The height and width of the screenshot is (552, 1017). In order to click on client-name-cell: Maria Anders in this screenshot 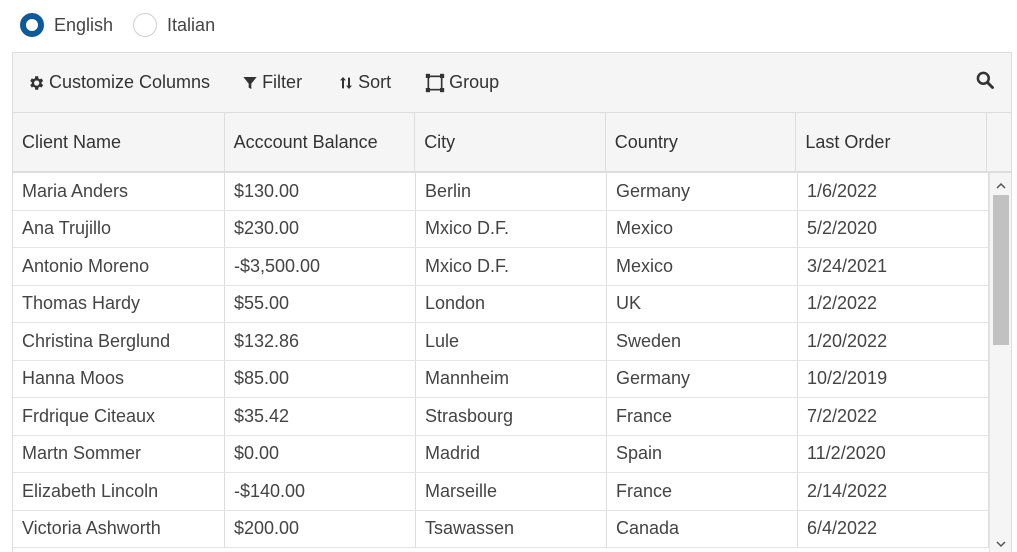, I will do `click(119, 191)`.